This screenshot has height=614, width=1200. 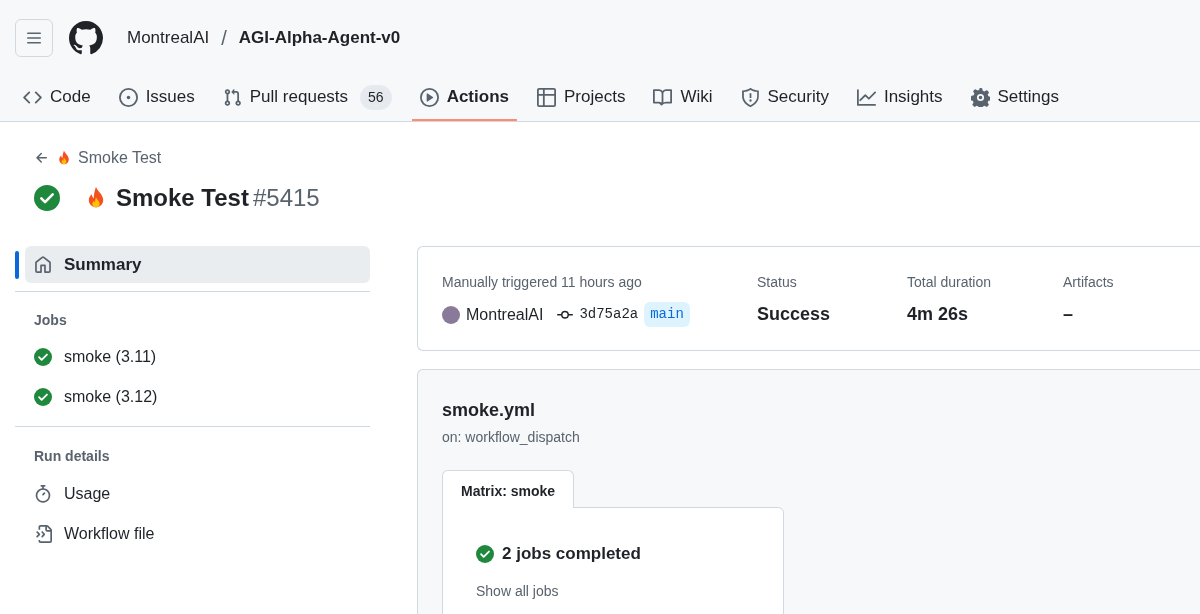 I want to click on flame-icon, so click(x=64, y=158).